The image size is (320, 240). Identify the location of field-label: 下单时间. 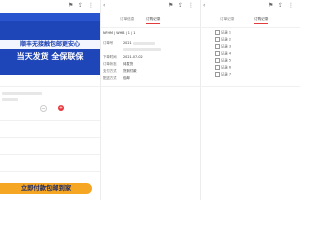
(110, 57).